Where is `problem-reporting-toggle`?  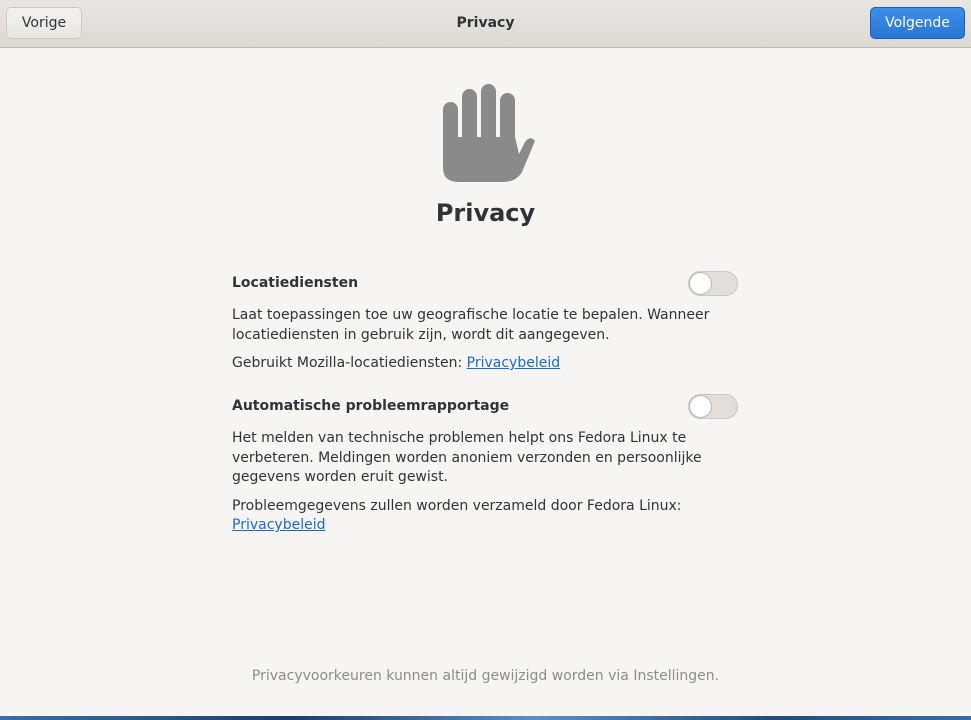
problem-reporting-toggle is located at coordinates (713, 406).